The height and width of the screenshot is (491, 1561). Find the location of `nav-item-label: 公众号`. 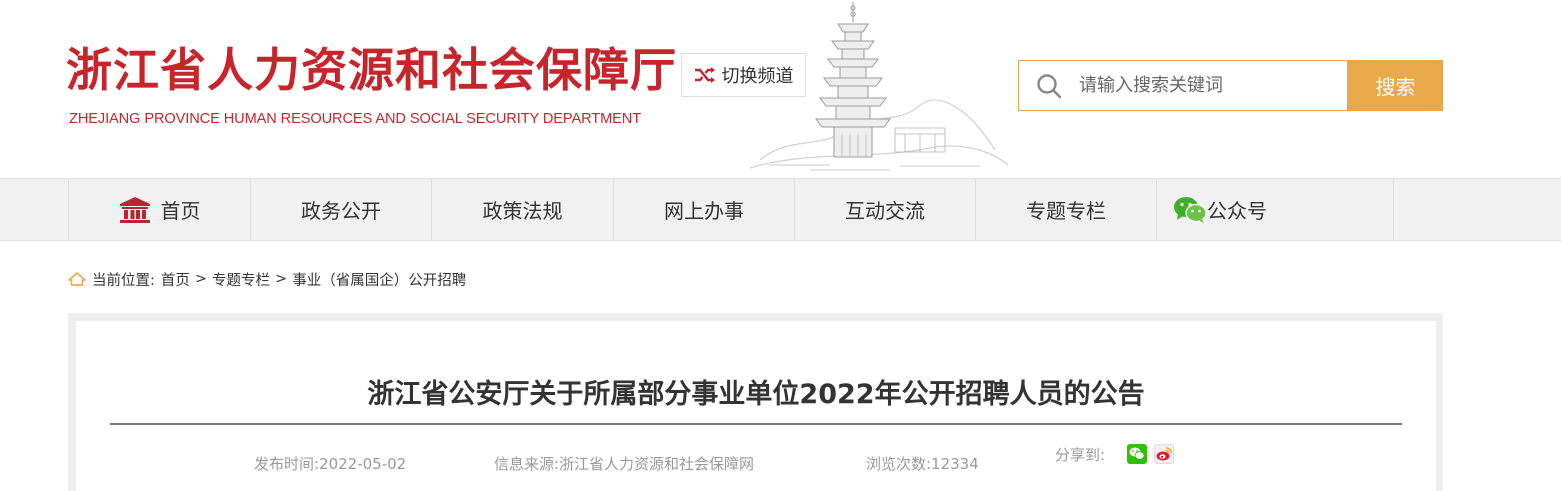

nav-item-label: 公众号 is located at coordinates (1237, 211).